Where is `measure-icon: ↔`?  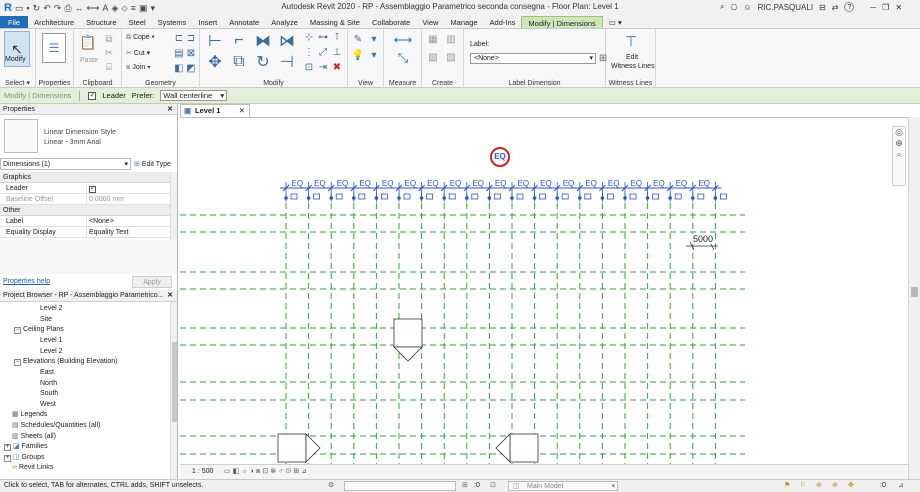
measure-icon: ↔ is located at coordinates (79, 8).